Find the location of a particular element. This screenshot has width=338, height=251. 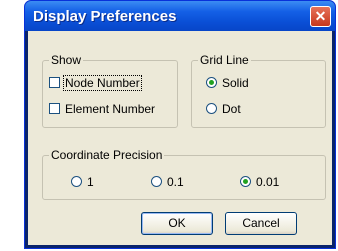

window-title: Display Preferences is located at coordinates (105, 16).